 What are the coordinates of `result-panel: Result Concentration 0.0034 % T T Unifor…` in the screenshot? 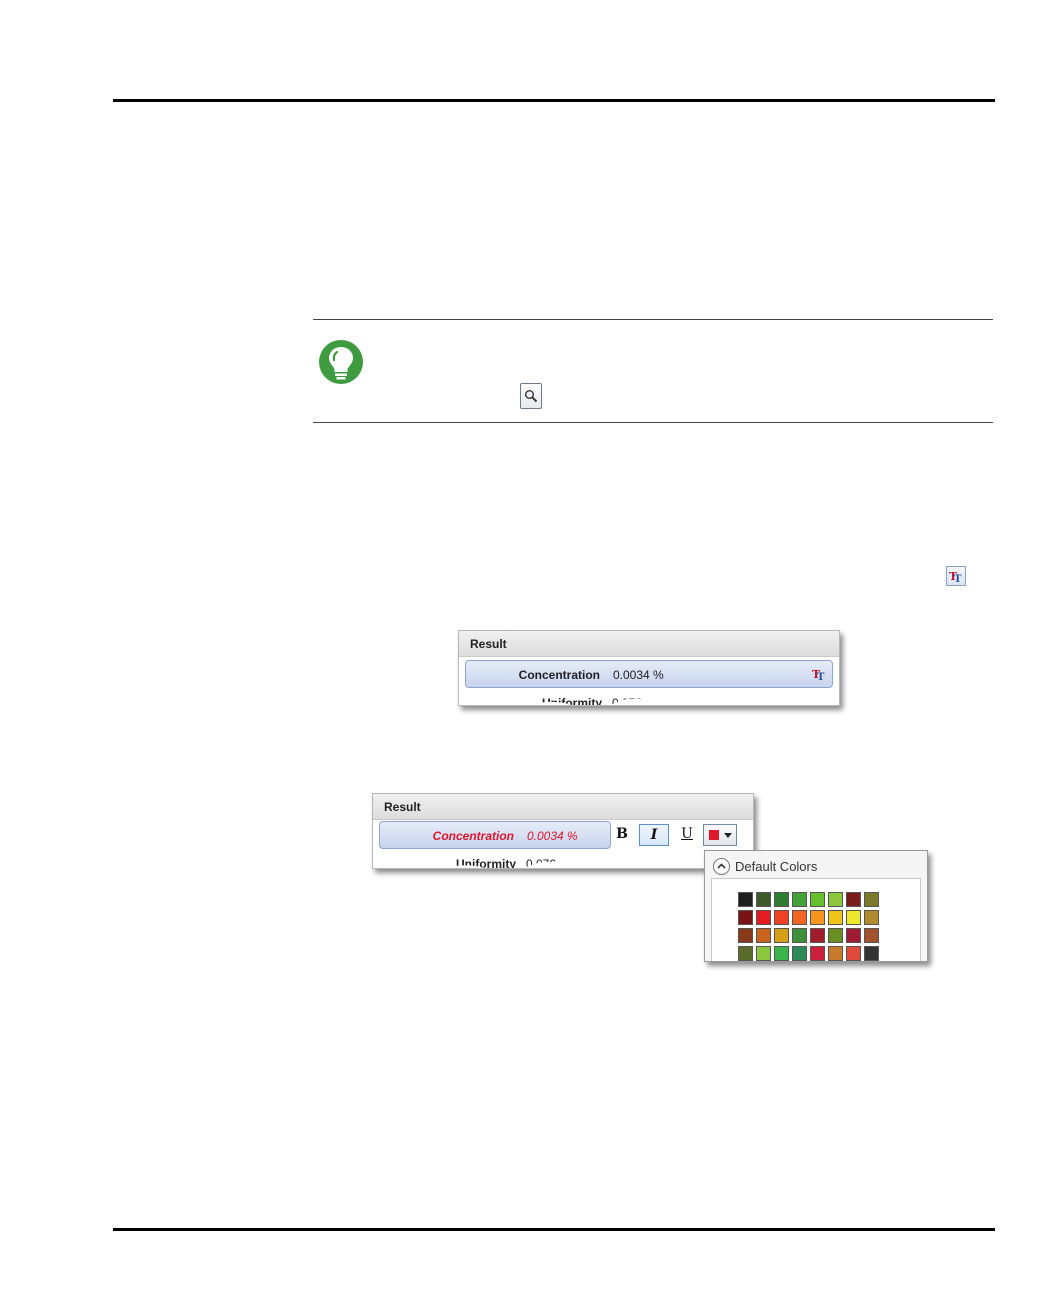 It's located at (649, 668).